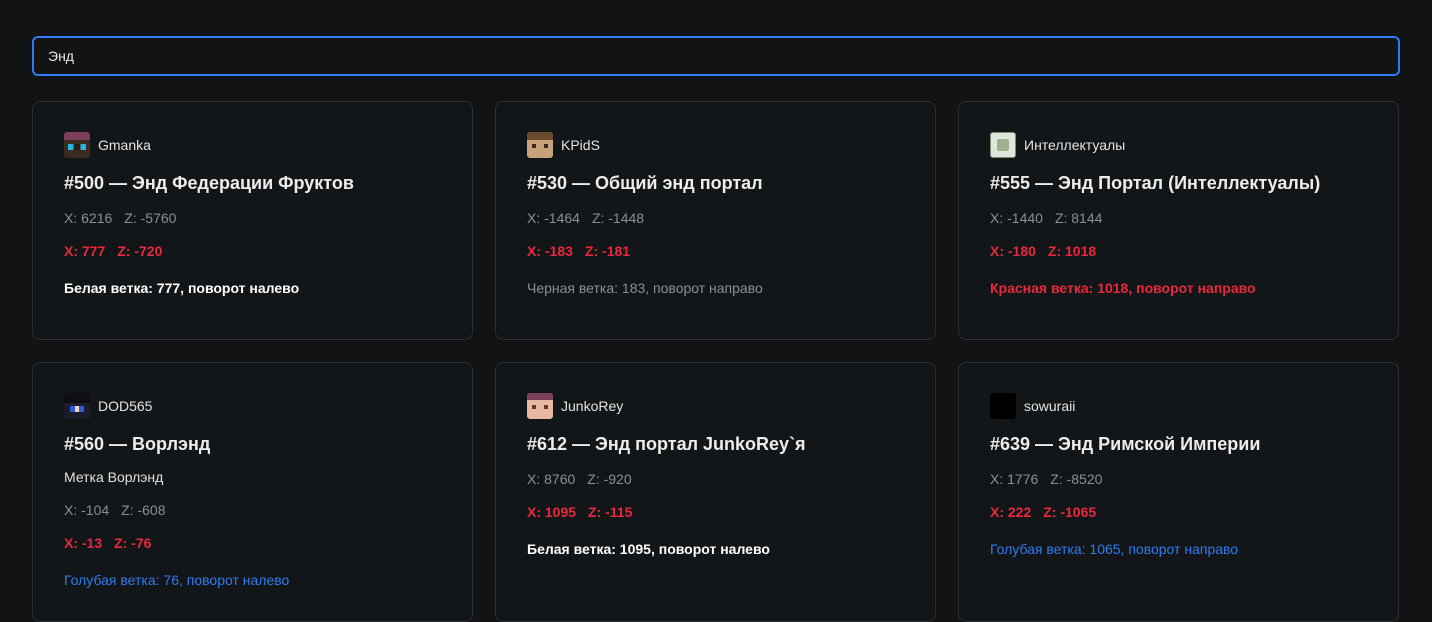  Describe the element at coordinates (252, 406) in the screenshot. I see `author-row: DOD565` at that location.